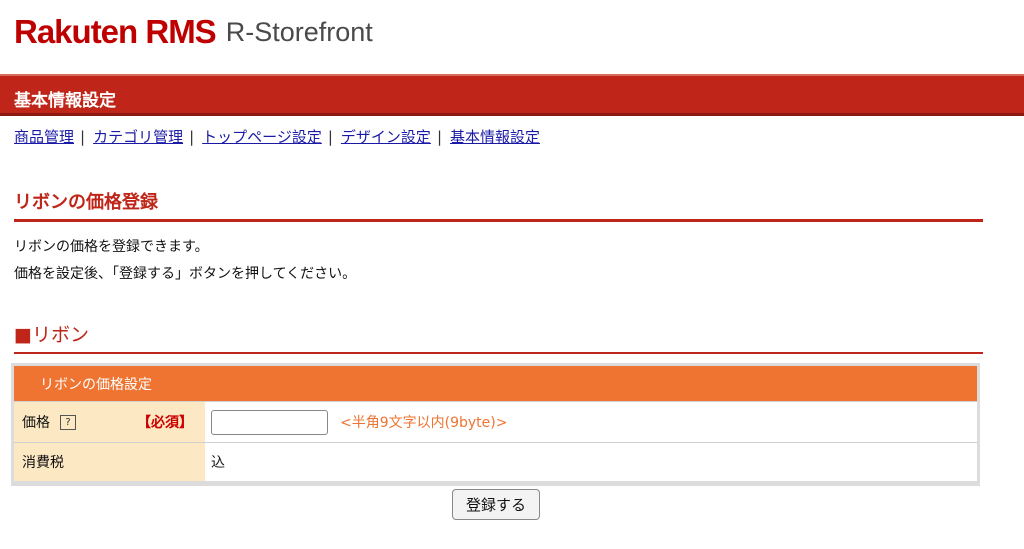 The height and width of the screenshot is (549, 1024). I want to click on nav-link-basic-info-settings: 基本情報設定, so click(495, 137).